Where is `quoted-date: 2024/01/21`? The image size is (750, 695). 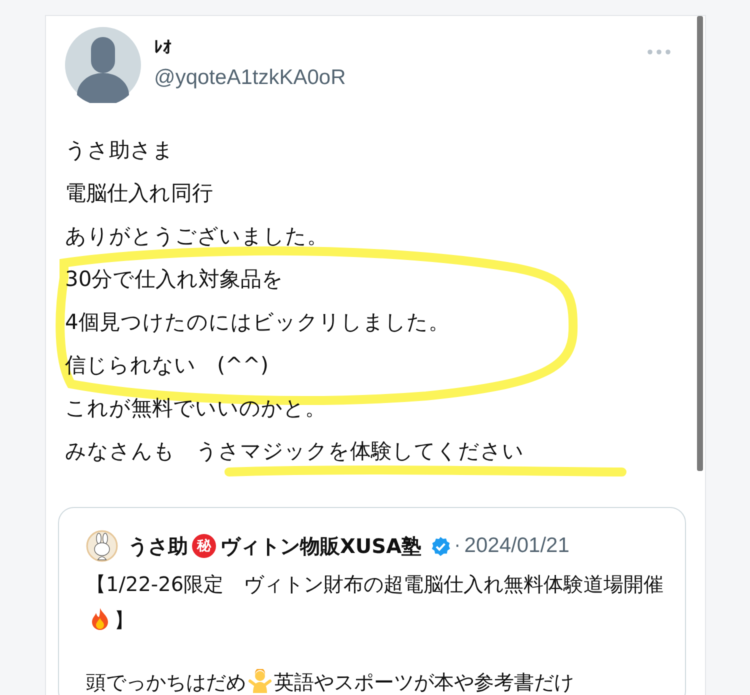 quoted-date: 2024/01/21 is located at coordinates (517, 546).